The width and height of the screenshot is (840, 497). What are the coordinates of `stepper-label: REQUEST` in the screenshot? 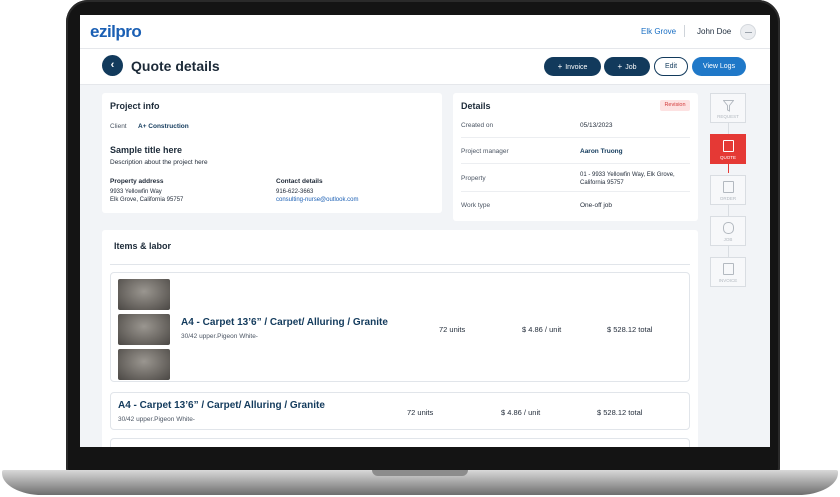 It's located at (728, 116).